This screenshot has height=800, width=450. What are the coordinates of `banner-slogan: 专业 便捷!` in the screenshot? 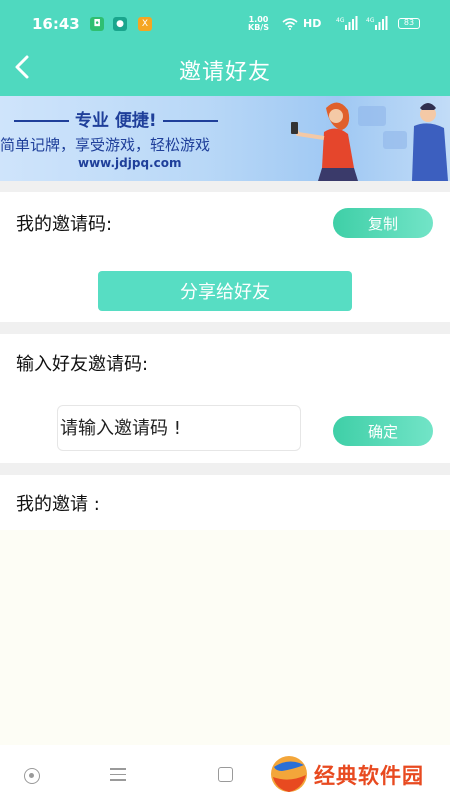 It's located at (116, 118).